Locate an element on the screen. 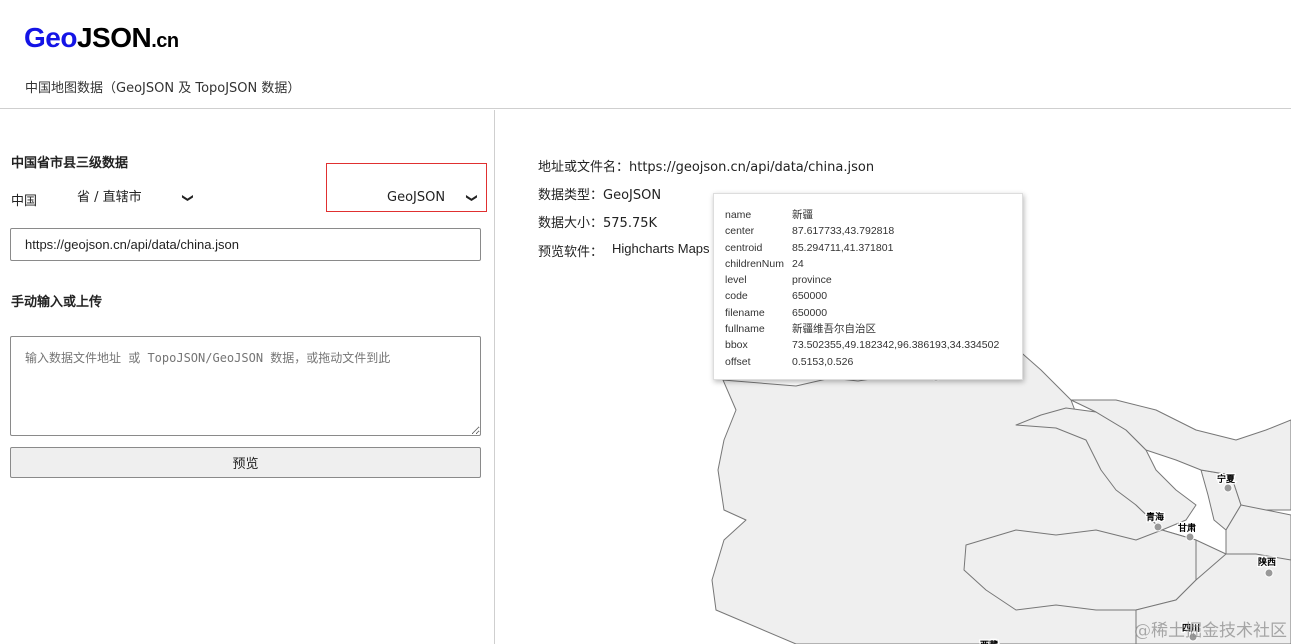  software-label: 预览软件： is located at coordinates (571, 252).